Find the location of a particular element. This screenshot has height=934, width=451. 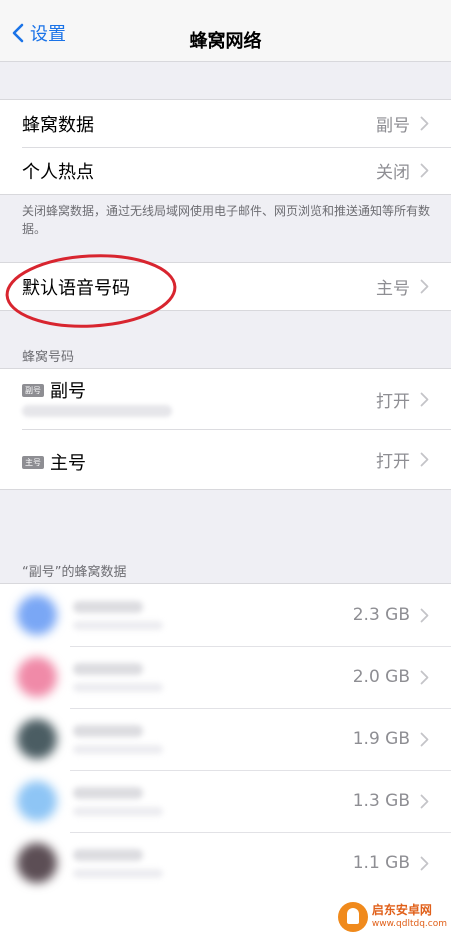

sim-info: 主号 主号 is located at coordinates (199, 459).